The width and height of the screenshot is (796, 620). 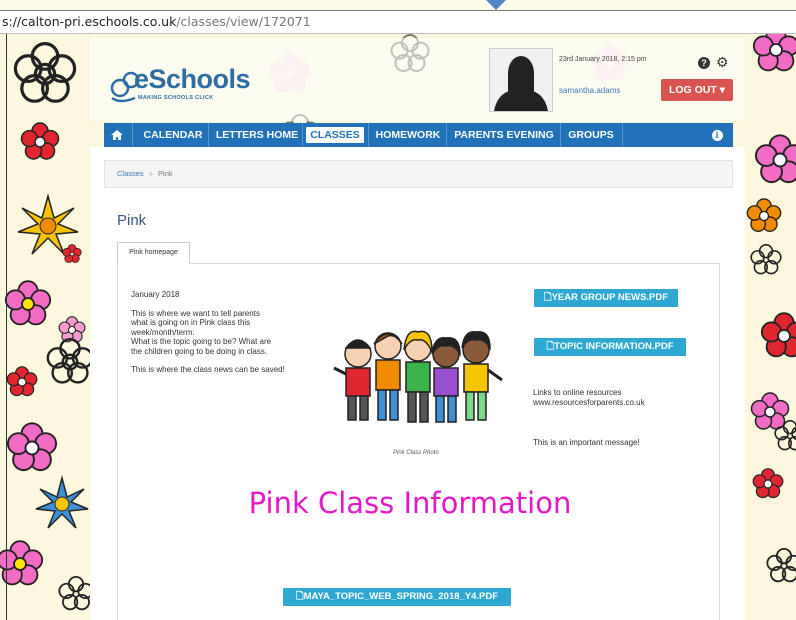 I want to click on links-url: www.resourcesforparents.co.uk, so click(x=589, y=403).